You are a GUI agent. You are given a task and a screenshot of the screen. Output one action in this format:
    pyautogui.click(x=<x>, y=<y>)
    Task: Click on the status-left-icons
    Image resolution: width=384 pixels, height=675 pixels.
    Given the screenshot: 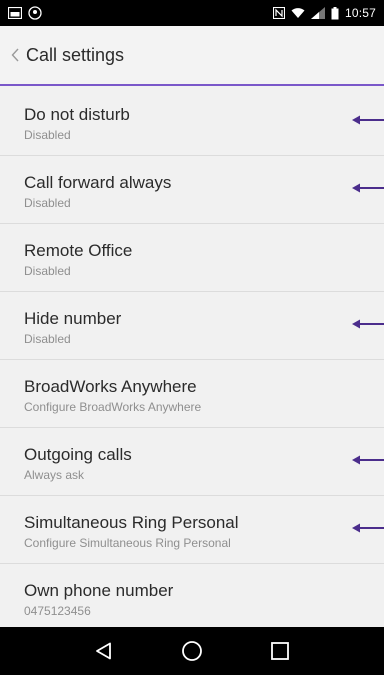 What is the action you would take?
    pyautogui.click(x=25, y=13)
    